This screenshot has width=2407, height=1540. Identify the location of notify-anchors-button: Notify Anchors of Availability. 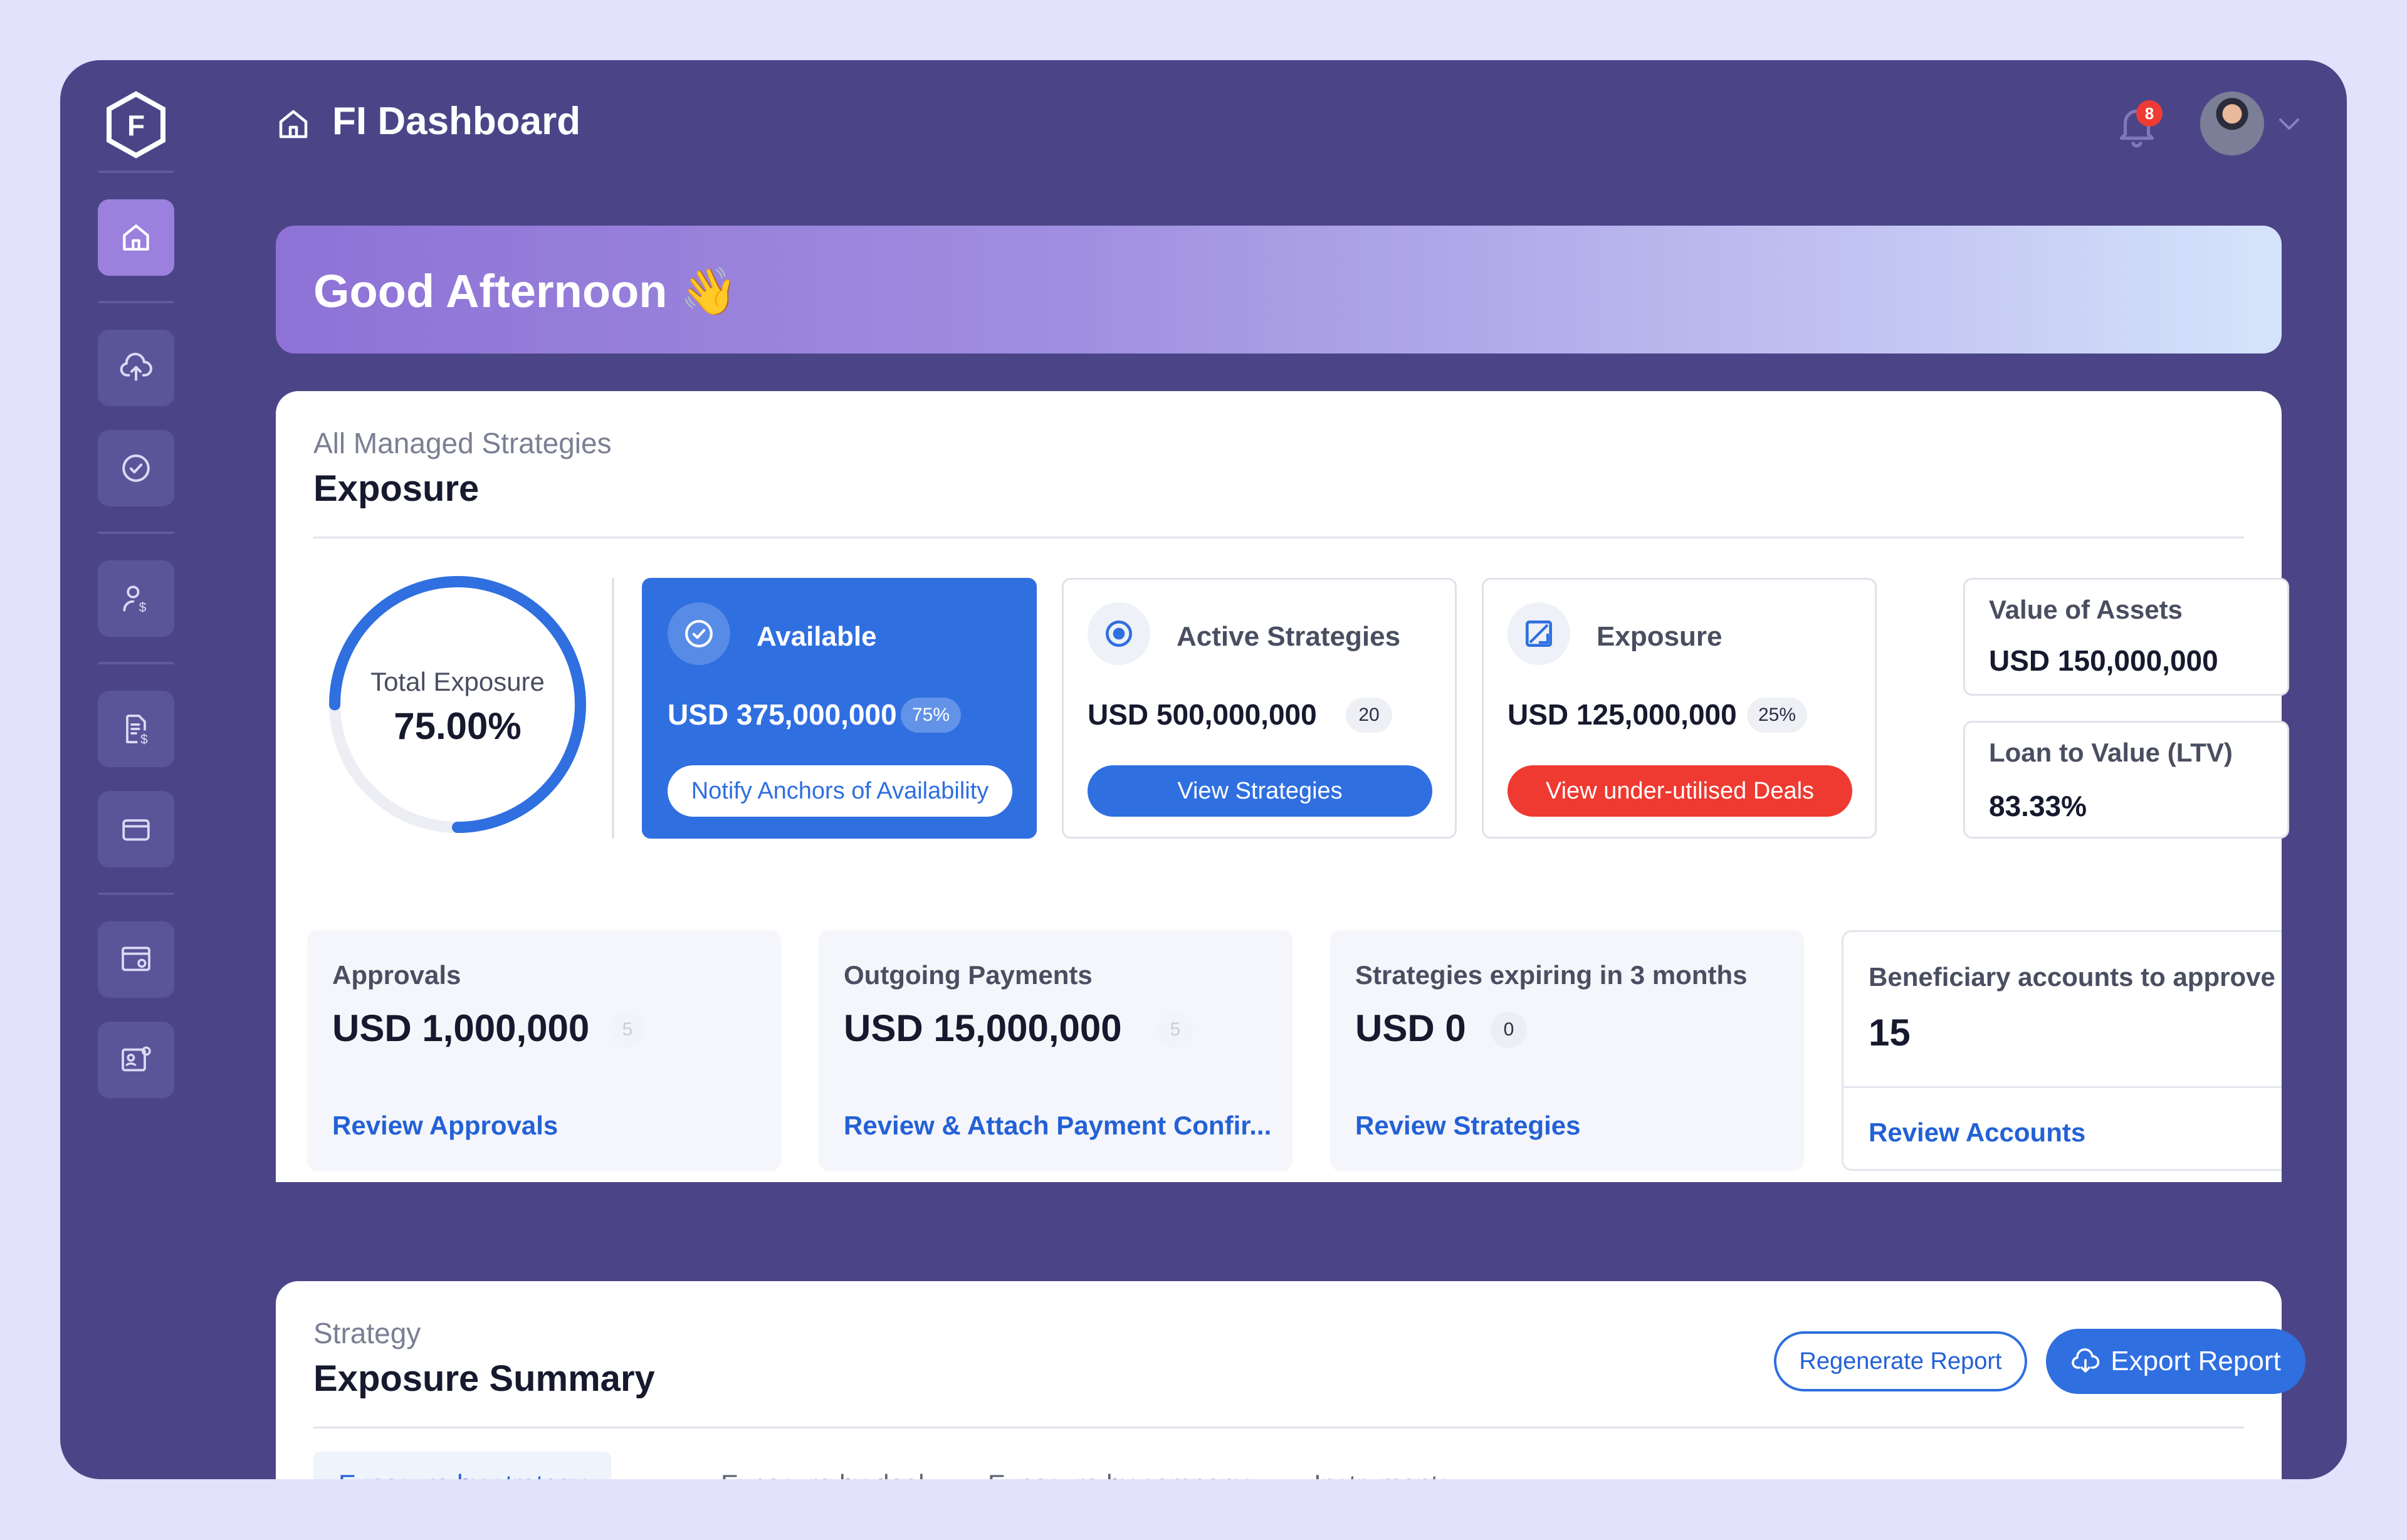
(840, 791).